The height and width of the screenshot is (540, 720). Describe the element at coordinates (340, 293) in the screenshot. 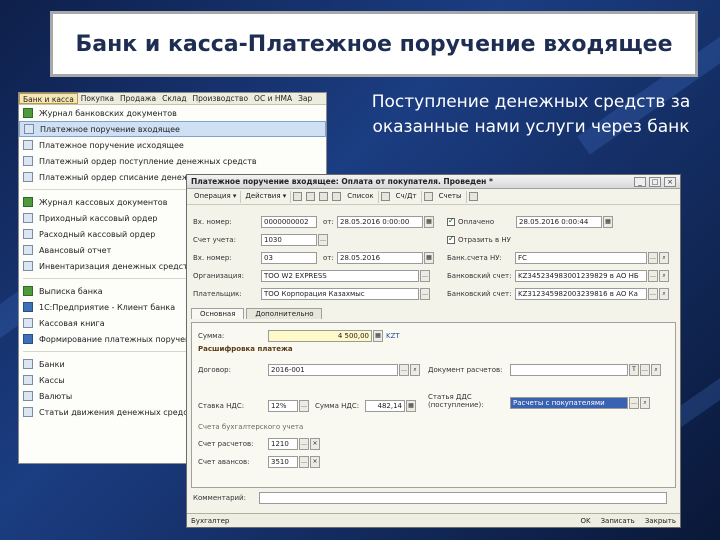

I see `payer-field: ТОО Корпорация Казахмыс` at that location.